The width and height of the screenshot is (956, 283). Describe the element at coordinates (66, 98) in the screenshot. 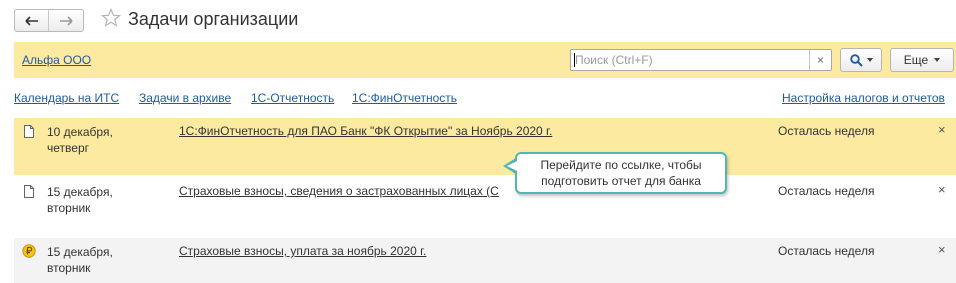

I see `calendar-link: Календарь на ИТС` at that location.